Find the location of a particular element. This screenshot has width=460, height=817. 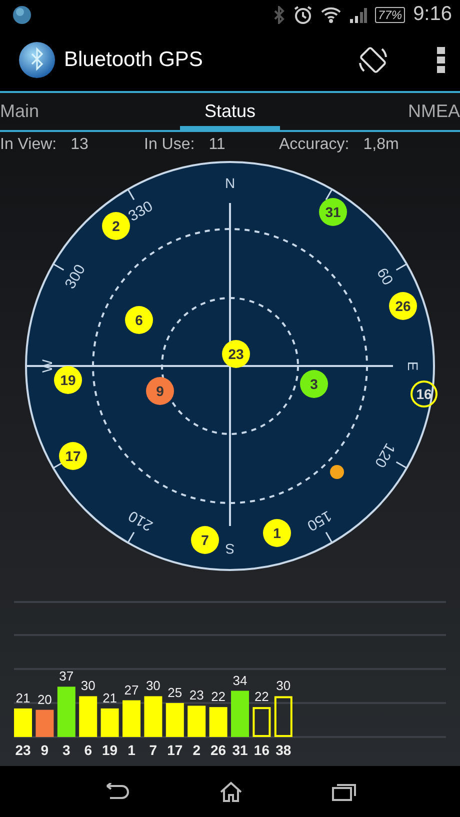

satellite-label: 2 is located at coordinates (196, 750).